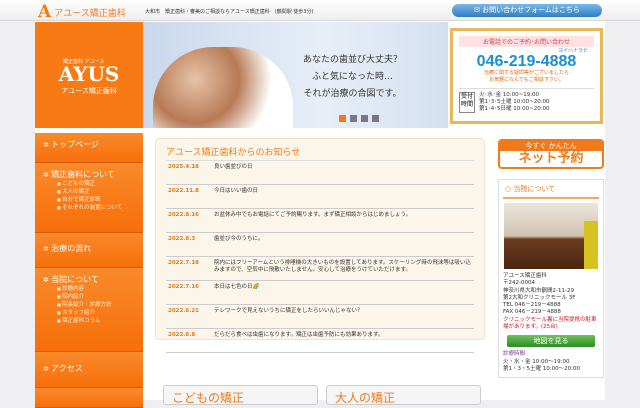 The height and width of the screenshot is (408, 640). I want to click on about-title-text: 当院について, so click(534, 189).